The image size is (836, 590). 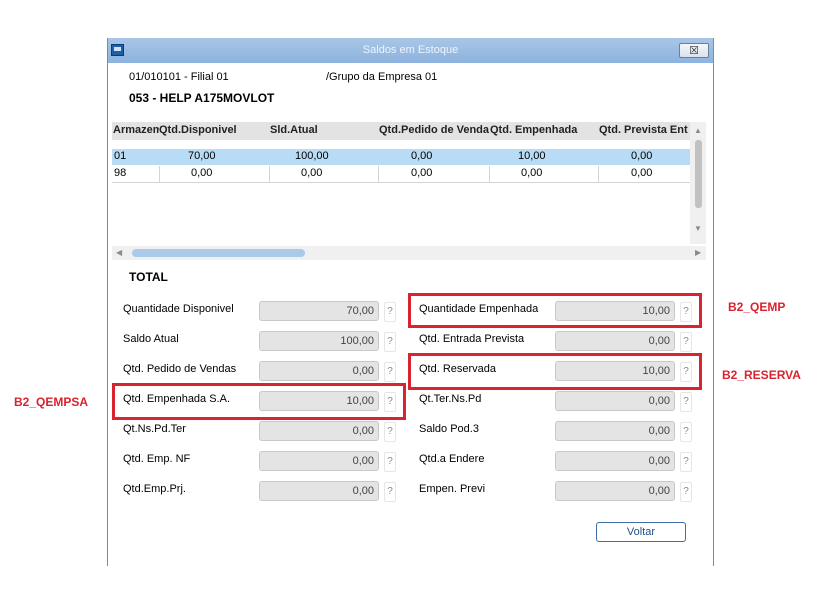 What do you see at coordinates (180, 369) in the screenshot?
I see `label-qtd-pedido-vendas: Qtd. Pedido de Vendas` at bounding box center [180, 369].